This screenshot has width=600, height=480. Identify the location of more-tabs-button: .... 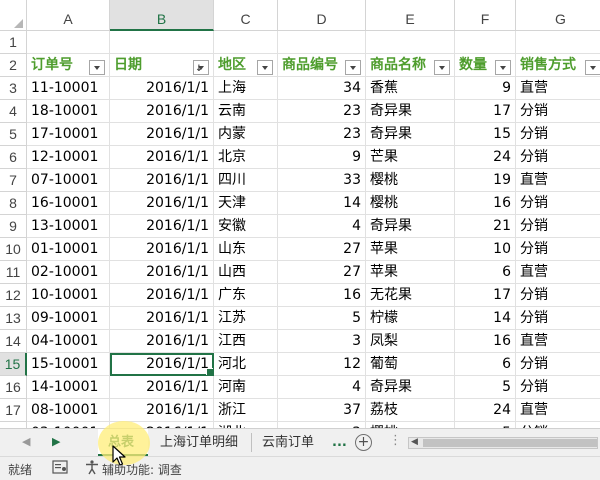
(336, 442).